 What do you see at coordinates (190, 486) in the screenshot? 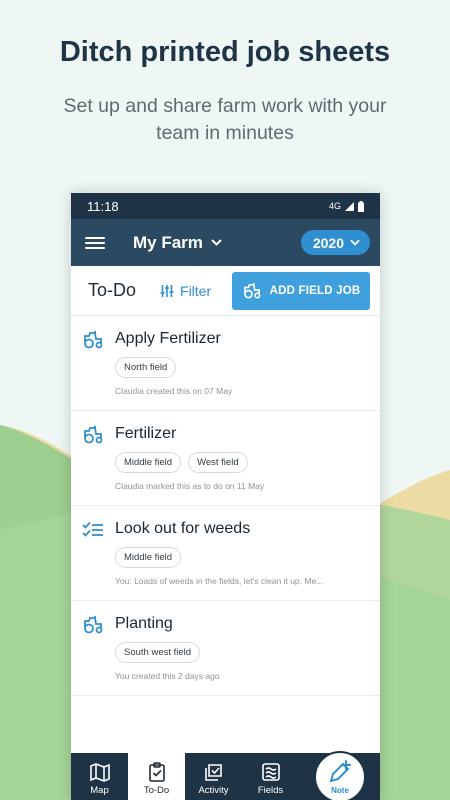
I see `job-meta: Claudia marked this as to do on 11 May` at bounding box center [190, 486].